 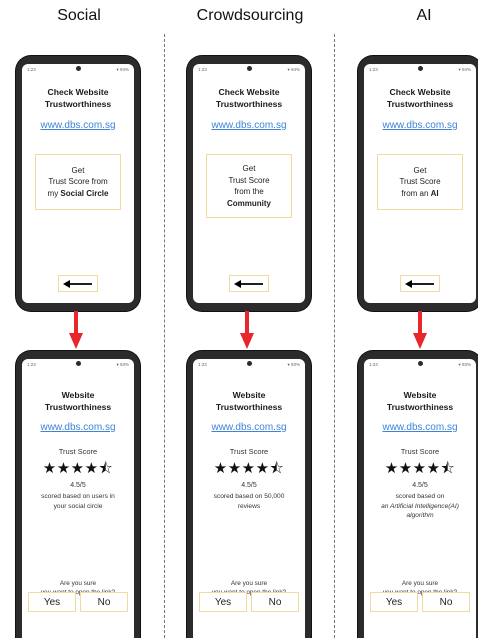 What do you see at coordinates (424, 15) in the screenshot?
I see `column-heading-ai: AI` at bounding box center [424, 15].